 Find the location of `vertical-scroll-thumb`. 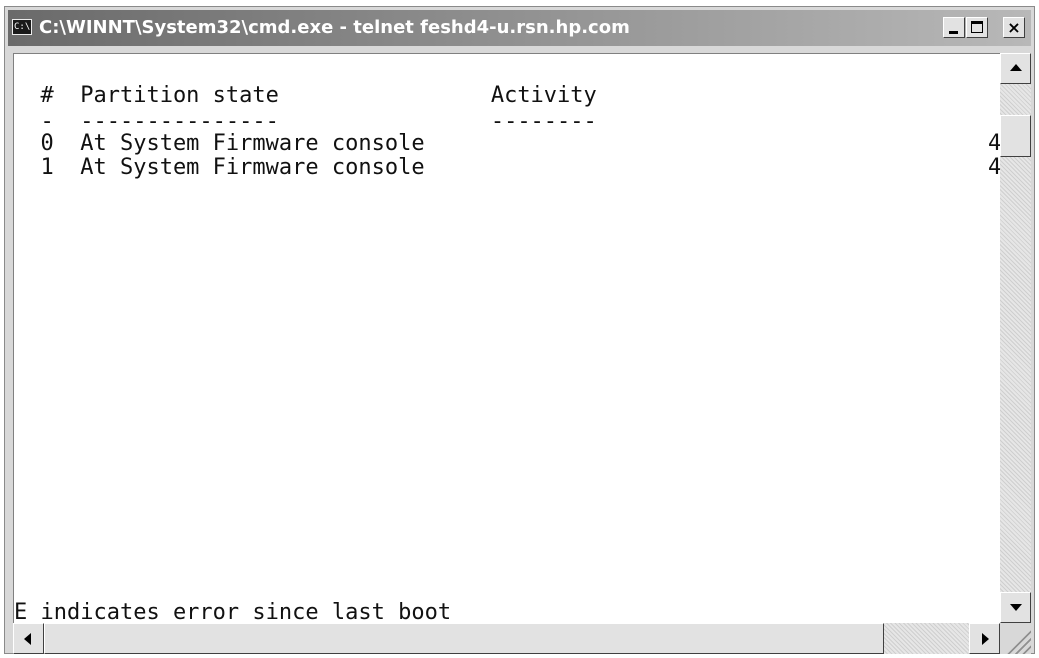

vertical-scroll-thumb is located at coordinates (1015, 136).